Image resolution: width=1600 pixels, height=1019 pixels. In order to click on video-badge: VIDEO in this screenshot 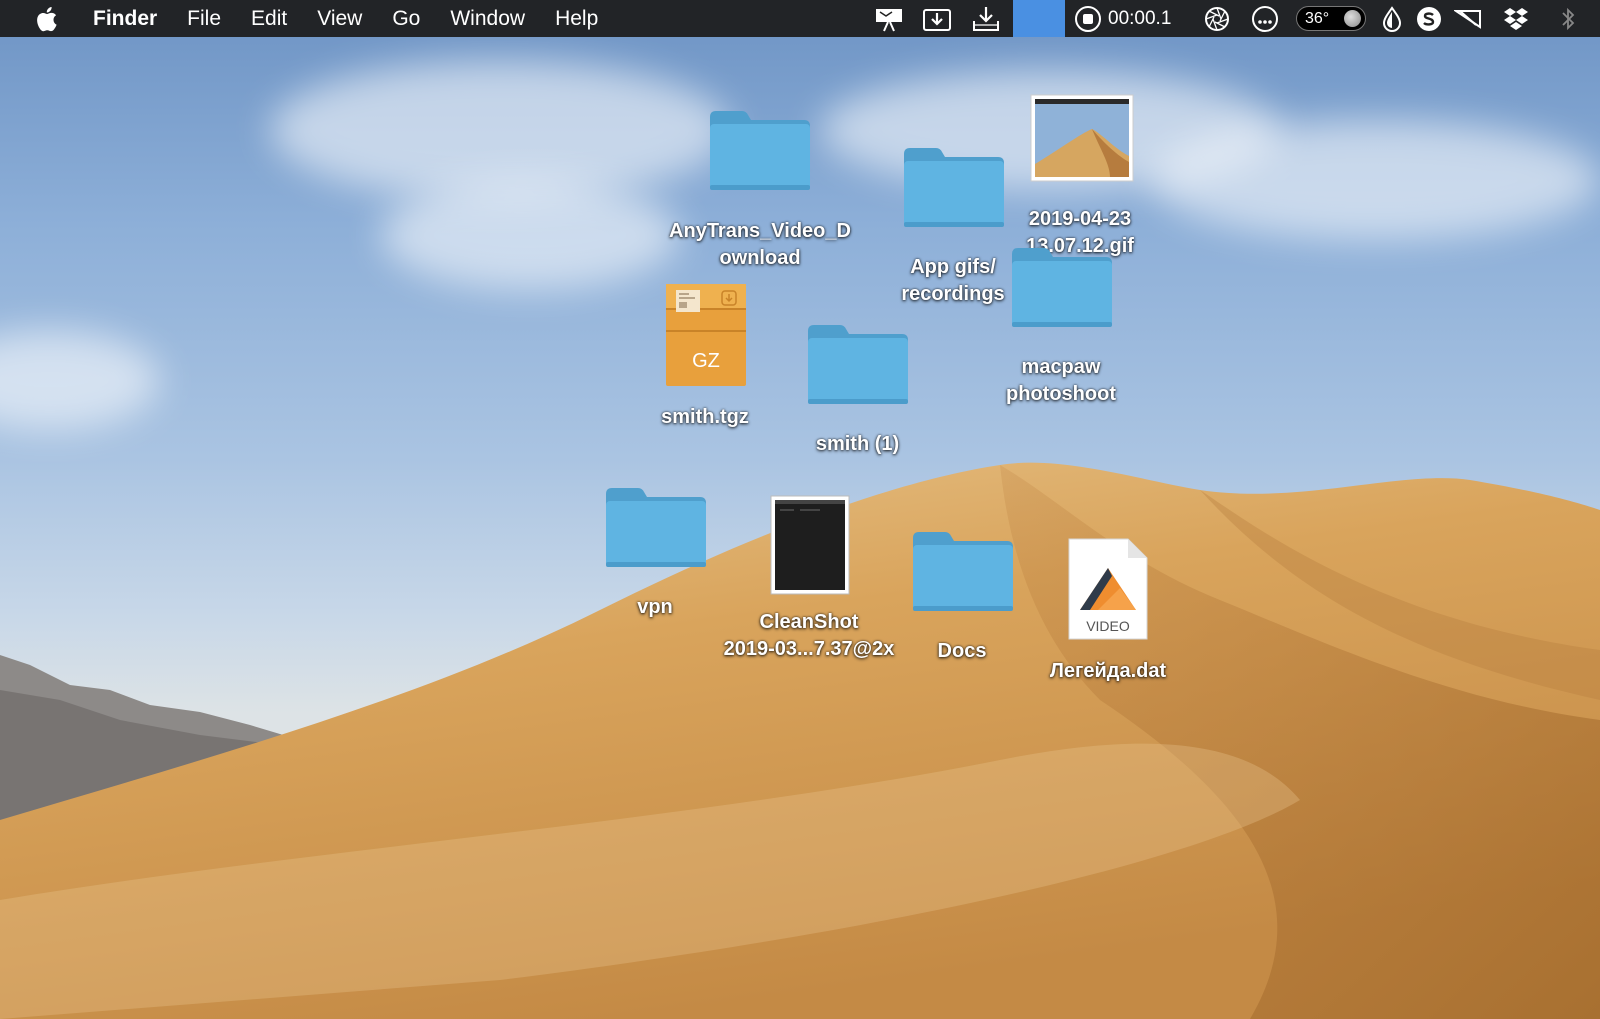, I will do `click(1108, 626)`.